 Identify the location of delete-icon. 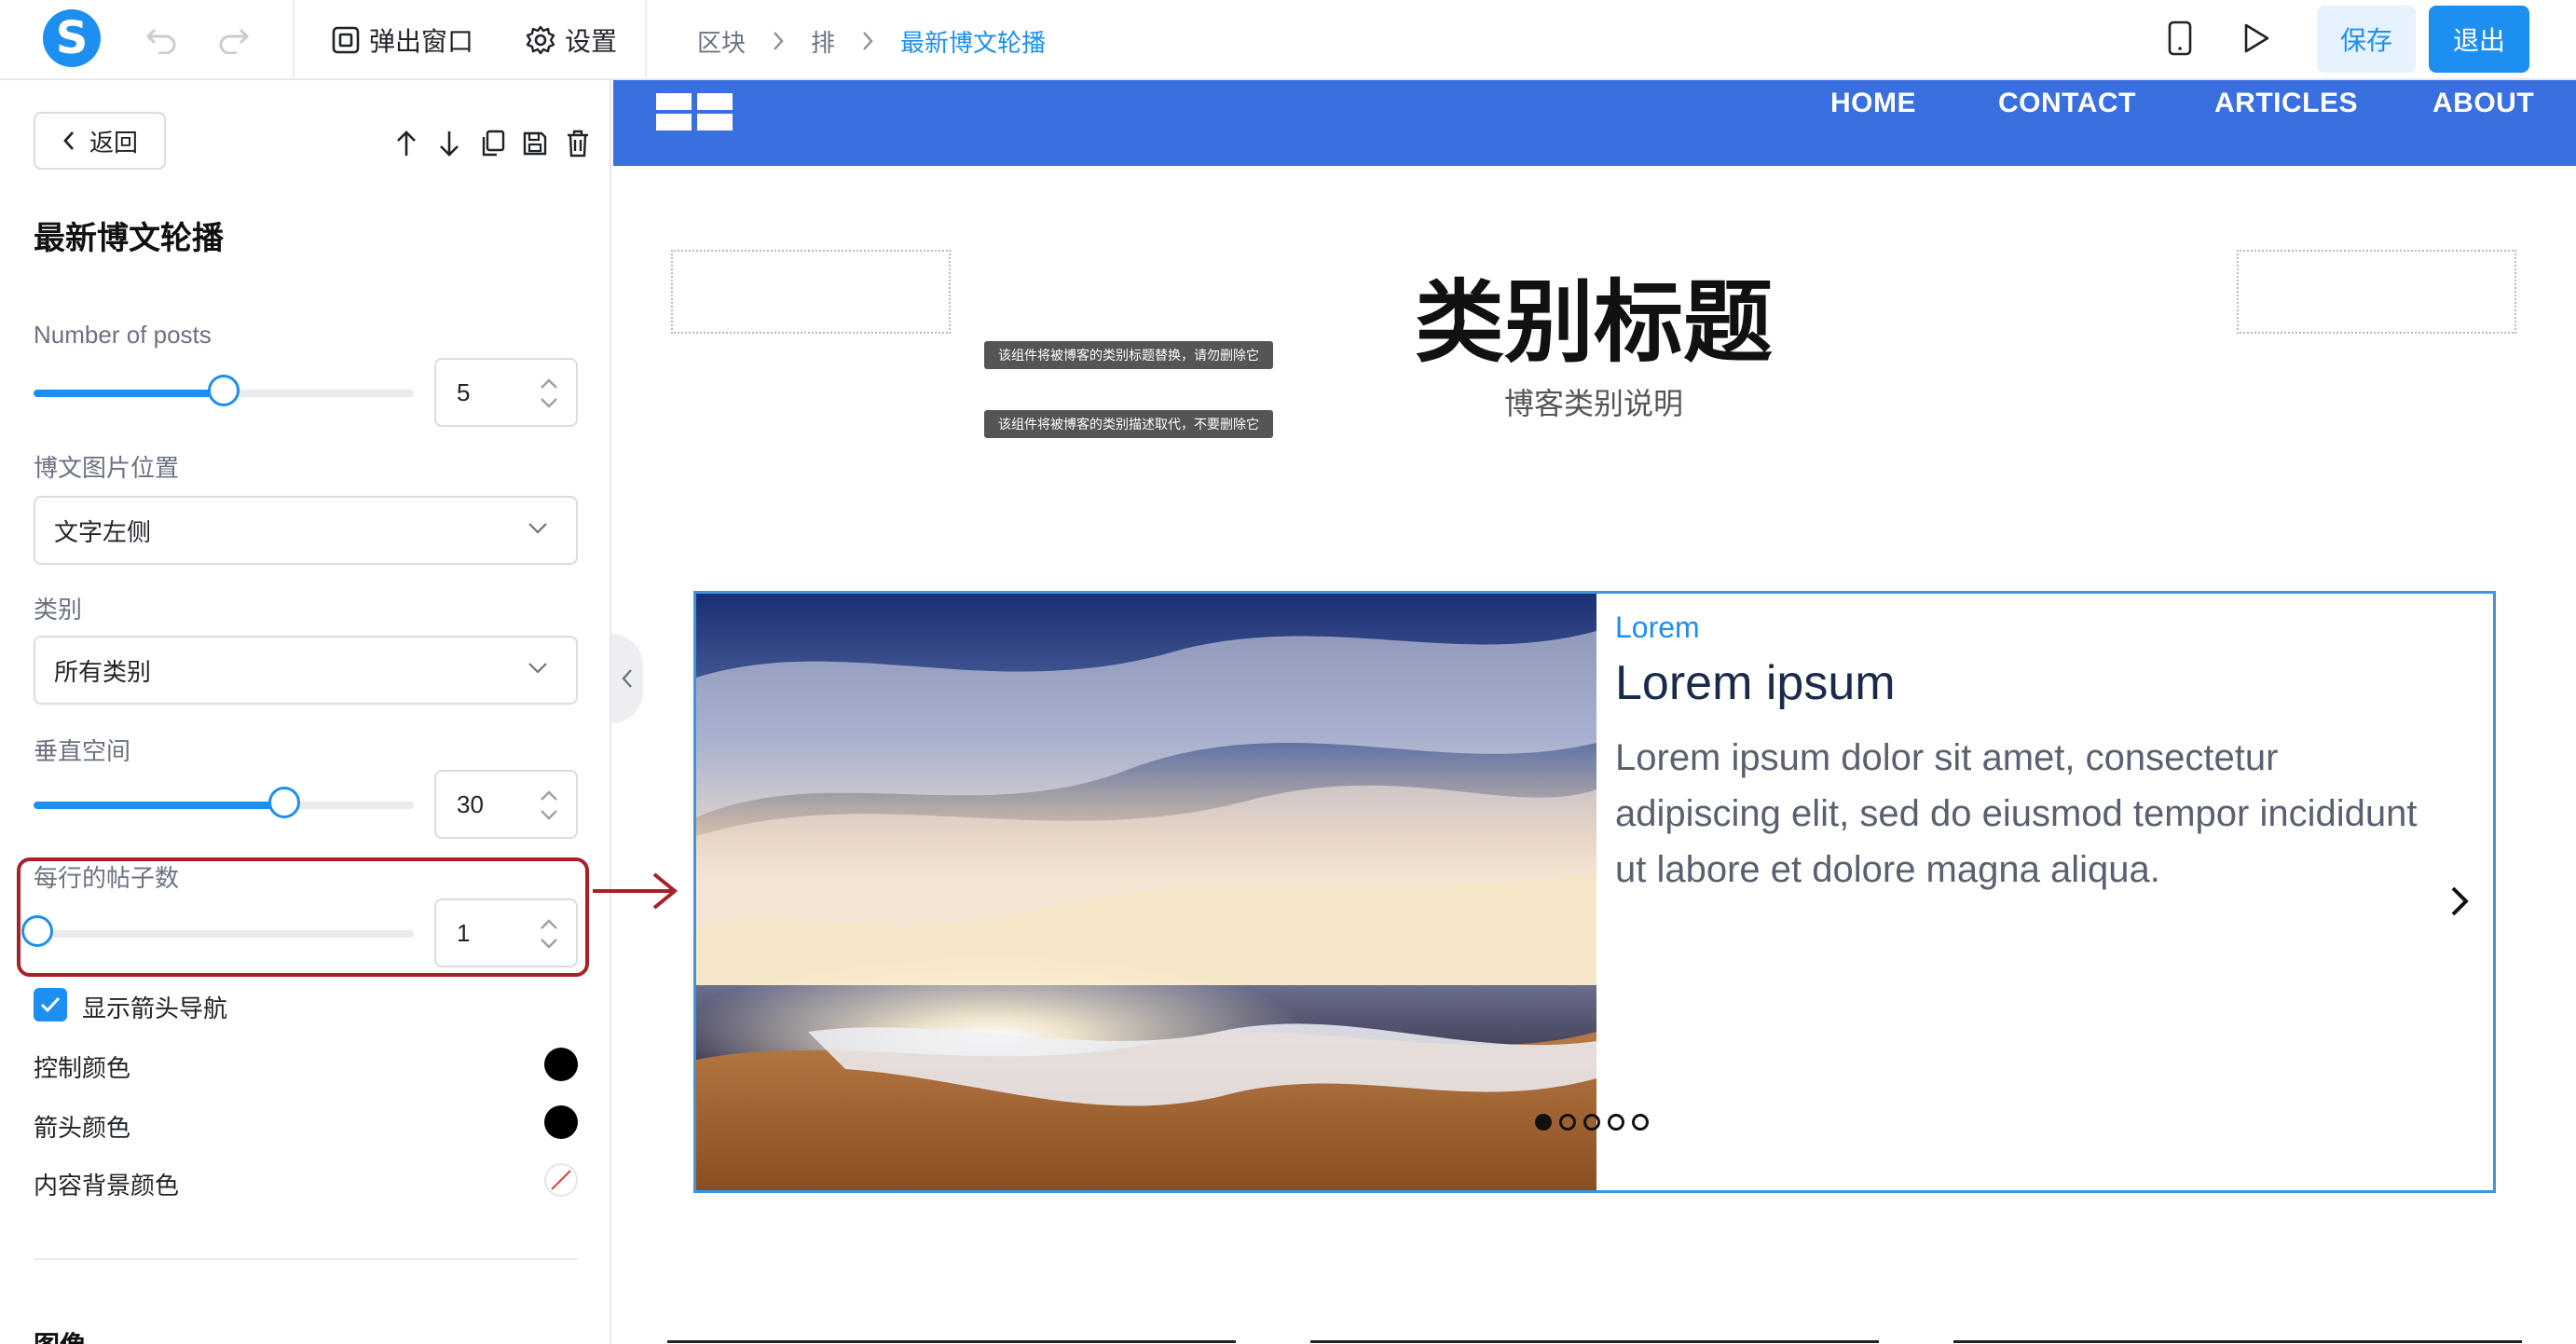
(578, 144).